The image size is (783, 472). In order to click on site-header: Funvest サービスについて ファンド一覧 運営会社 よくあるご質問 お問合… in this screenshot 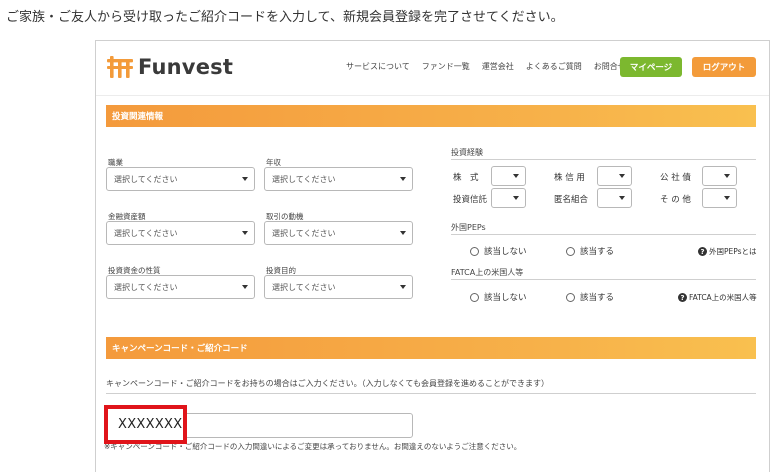, I will do `click(432, 68)`.